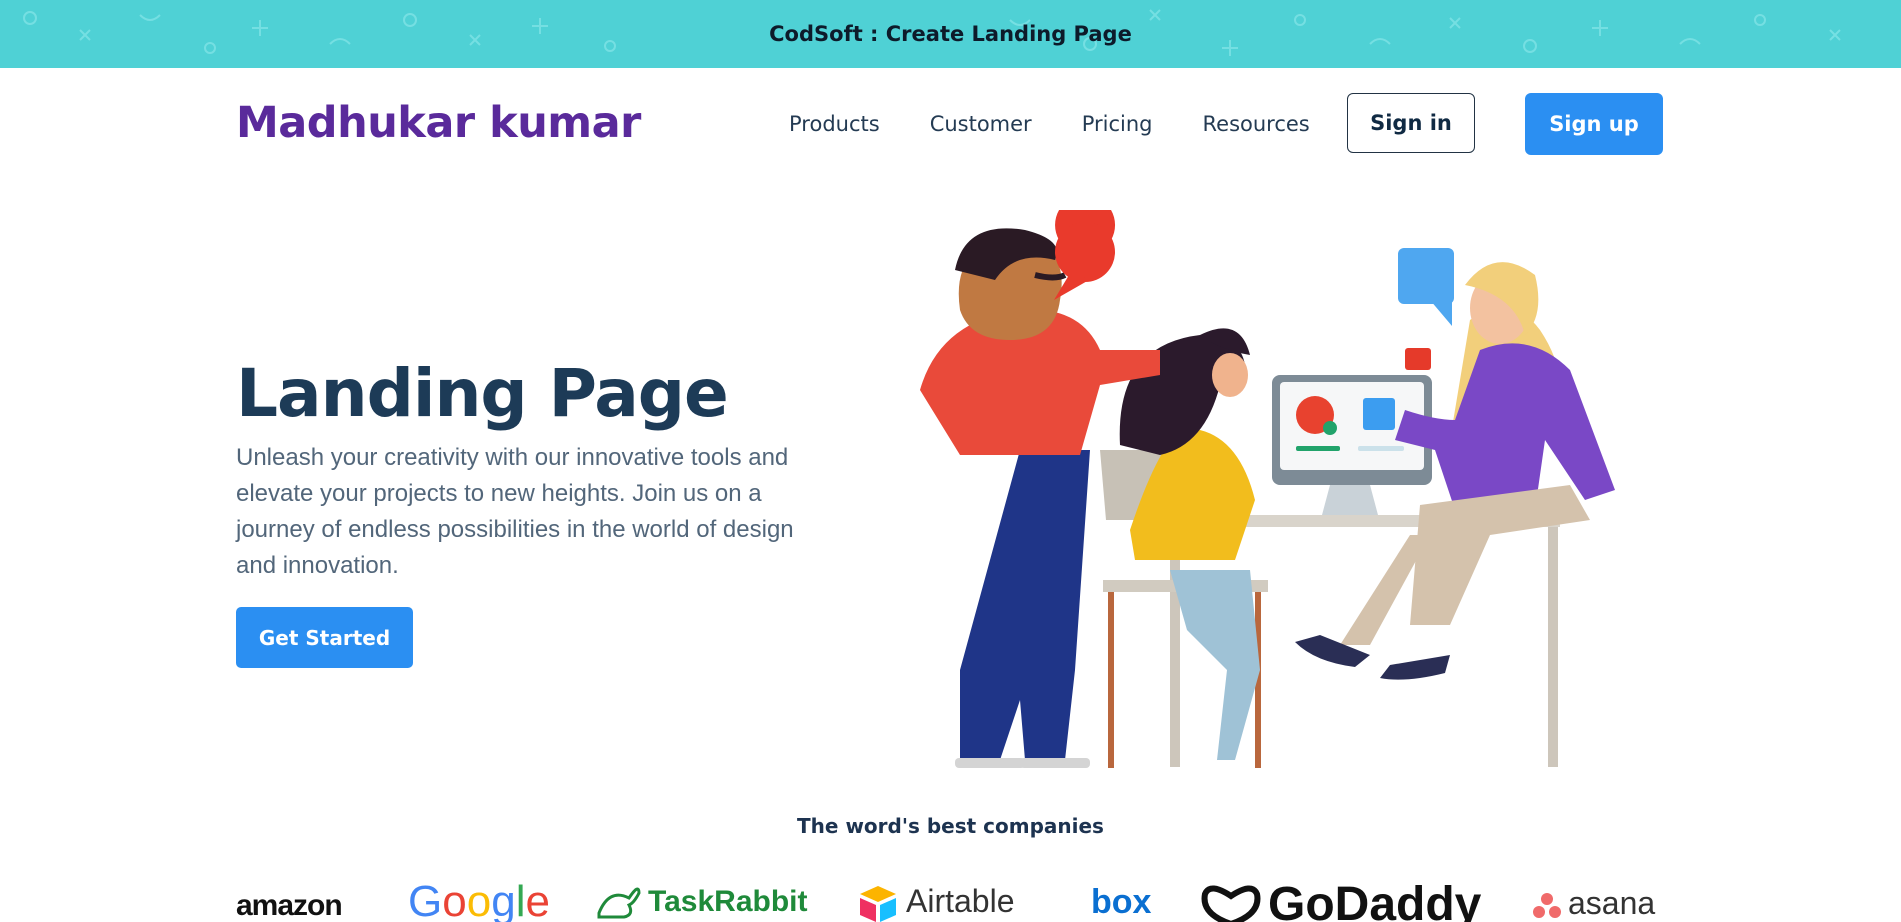 This screenshot has width=1901, height=922. Describe the element at coordinates (479, 899) in the screenshot. I see `logo-google: Google` at that location.